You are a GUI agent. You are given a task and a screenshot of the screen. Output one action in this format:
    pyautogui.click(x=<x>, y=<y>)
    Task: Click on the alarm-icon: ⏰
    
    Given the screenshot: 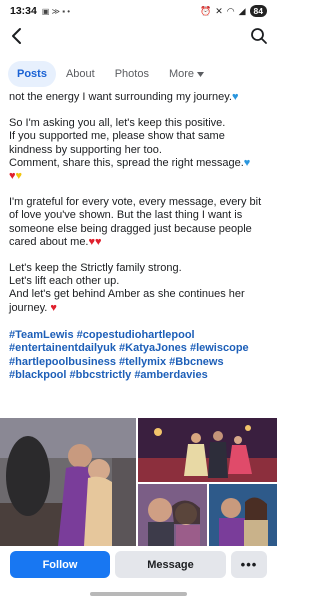 What is the action you would take?
    pyautogui.click(x=205, y=10)
    